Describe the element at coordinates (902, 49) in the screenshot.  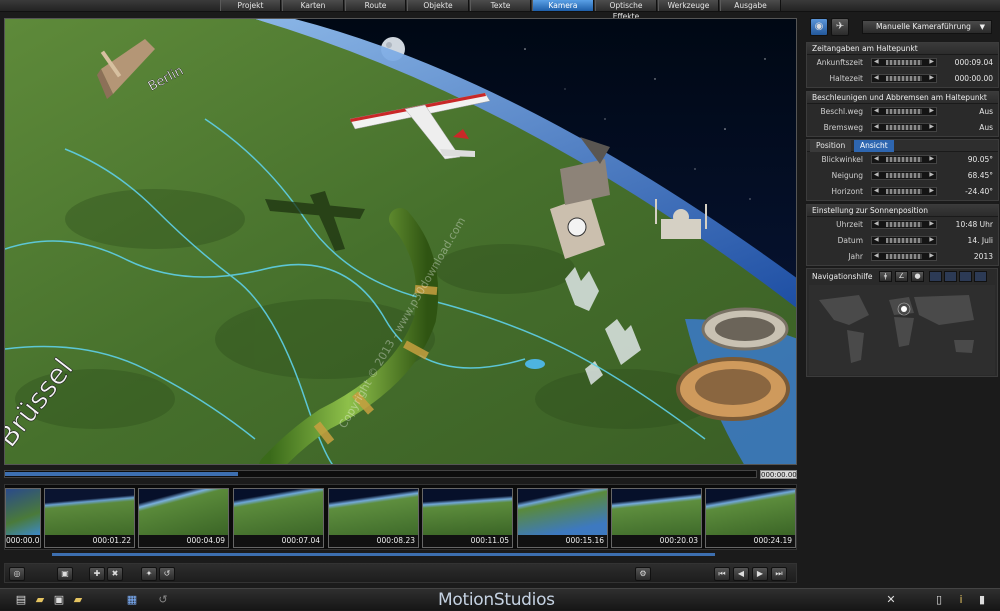
I see `section-title: Zeitangaben am Haltepunkt` at that location.